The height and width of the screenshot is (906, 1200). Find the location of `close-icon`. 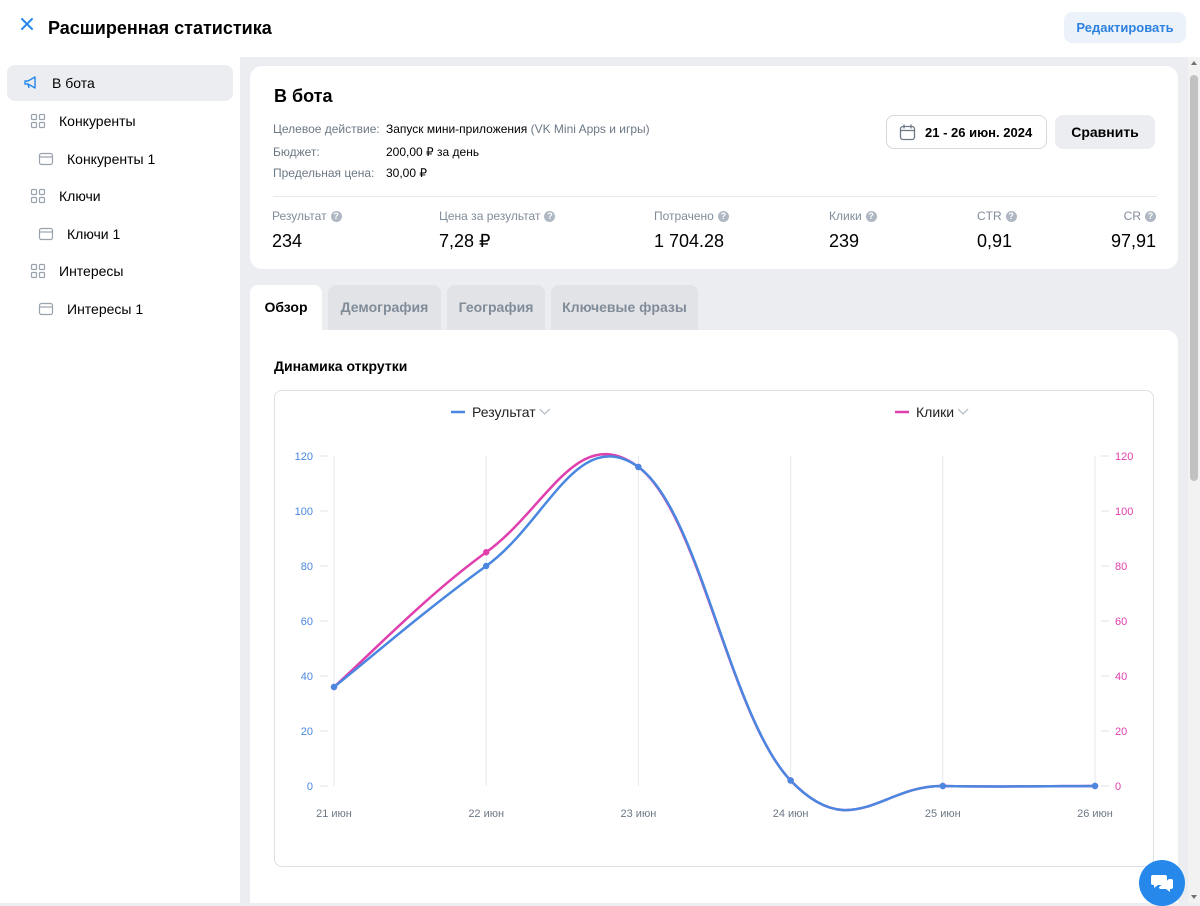

close-icon is located at coordinates (28, 25).